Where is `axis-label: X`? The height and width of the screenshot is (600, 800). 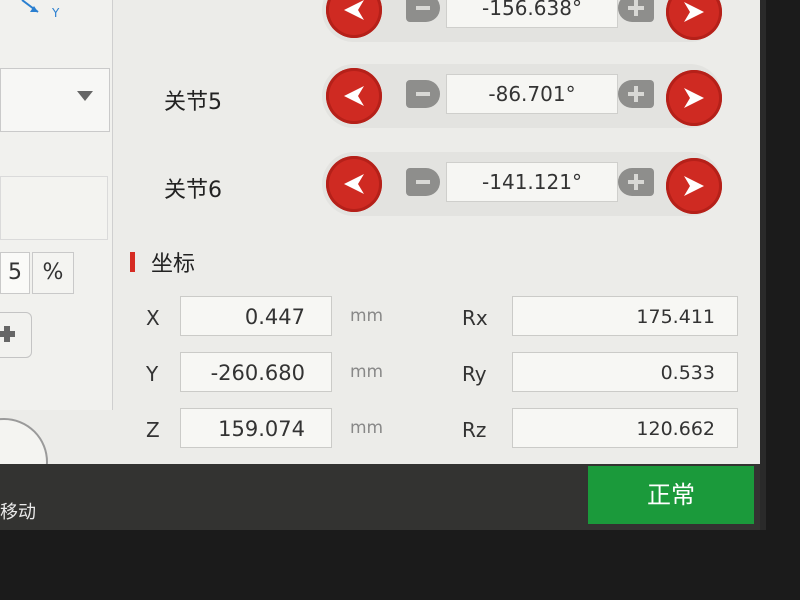 axis-label: X is located at coordinates (153, 318).